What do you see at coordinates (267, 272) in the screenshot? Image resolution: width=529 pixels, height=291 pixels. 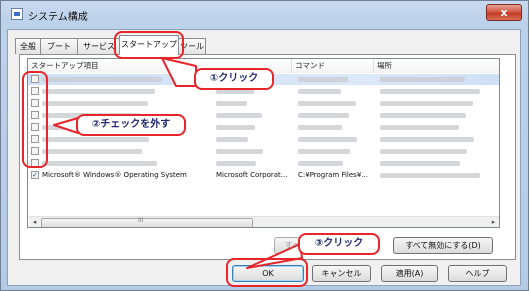 I see `ok-button-highlight` at bounding box center [267, 272].